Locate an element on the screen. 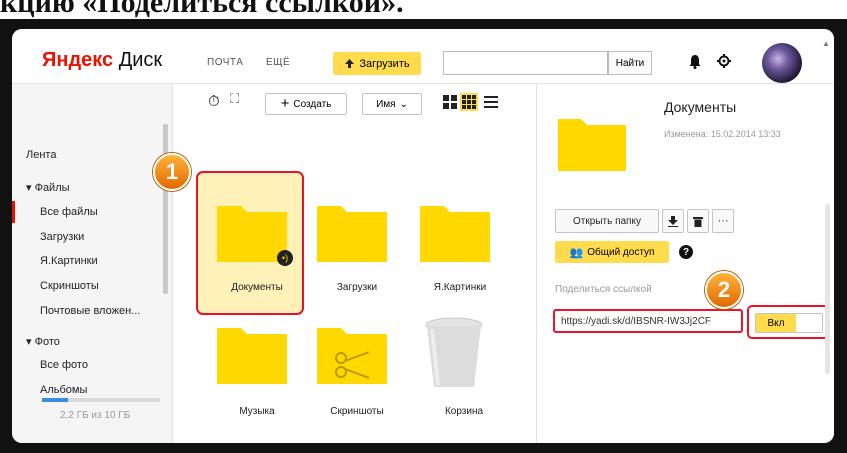 This screenshot has height=453, width=847. tile-small-icon is located at coordinates (469, 102).